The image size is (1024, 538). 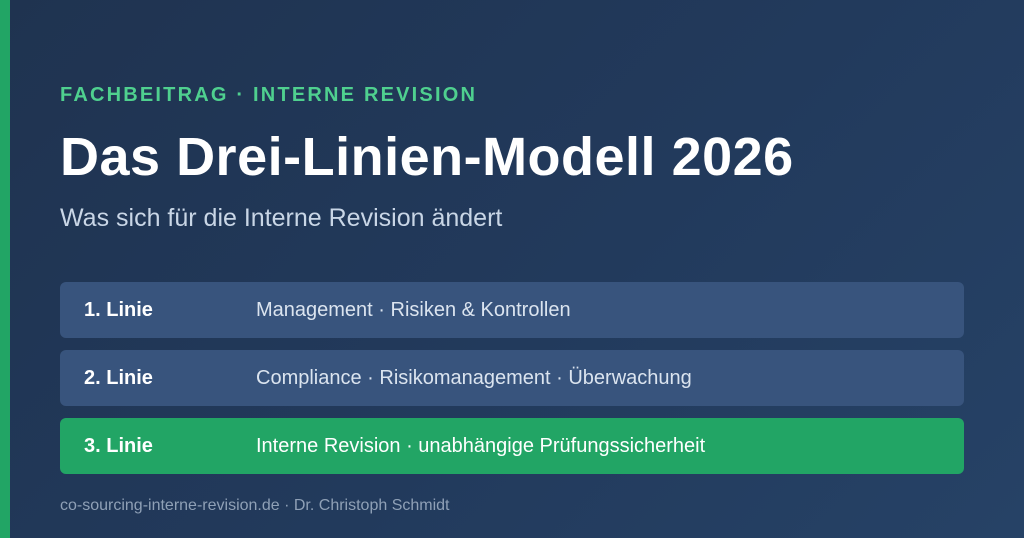 What do you see at coordinates (5, 269) in the screenshot?
I see `accent-bar` at bounding box center [5, 269].